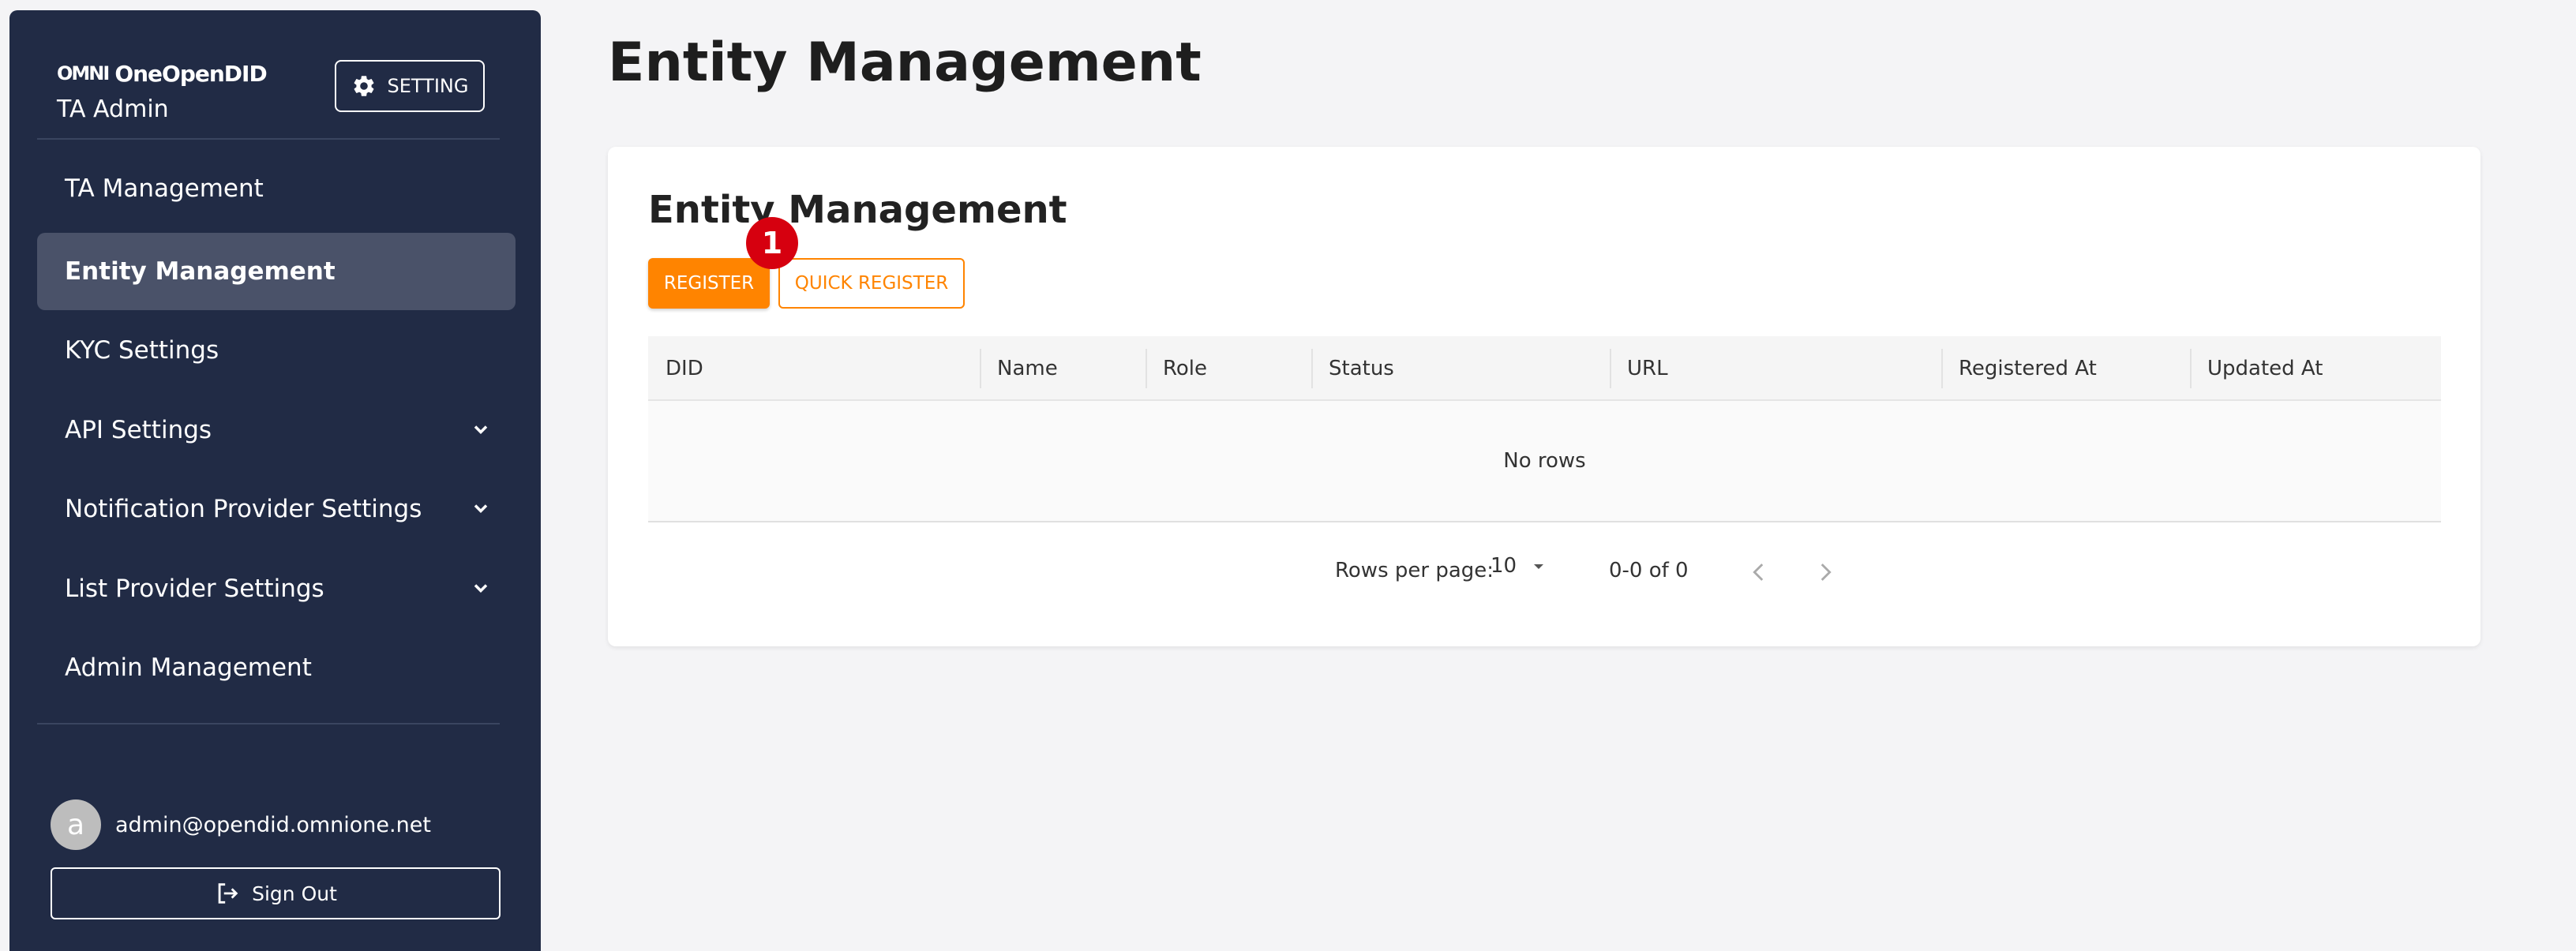 The image size is (2576, 951). Describe the element at coordinates (1649, 570) in the screenshot. I see `pagination-range: 0-0 of 0` at that location.